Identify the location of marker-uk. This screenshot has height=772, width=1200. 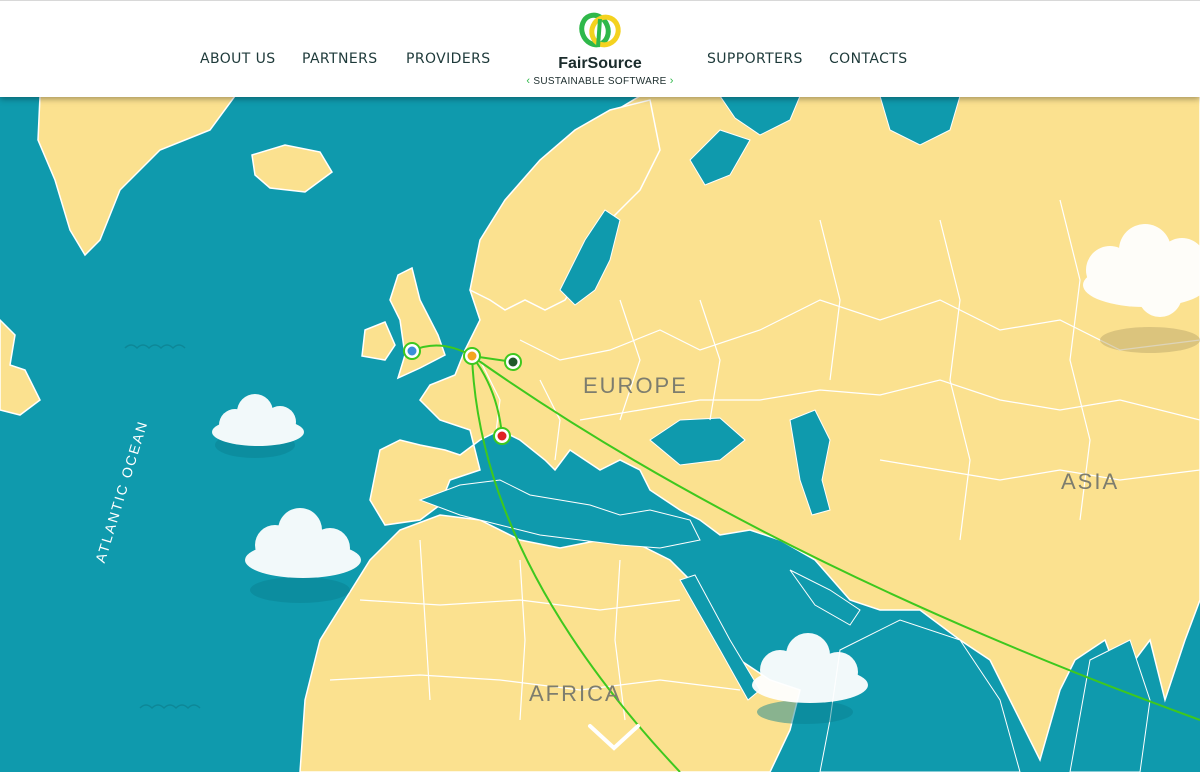
(412, 351).